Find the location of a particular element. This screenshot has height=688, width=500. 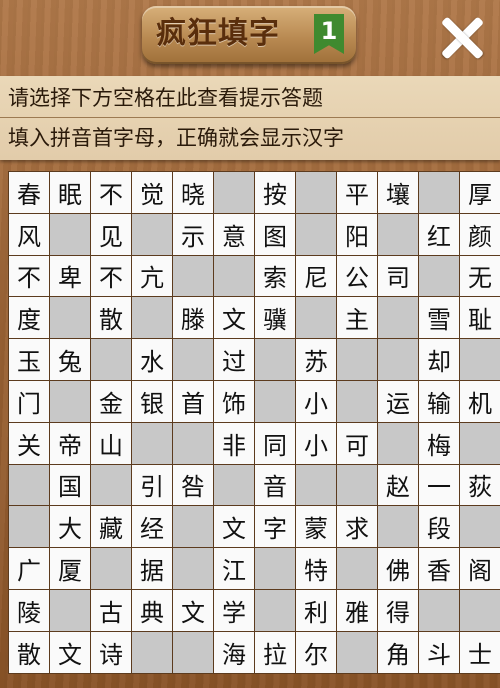

crossword-cell: 蒙 is located at coordinates (316, 527).